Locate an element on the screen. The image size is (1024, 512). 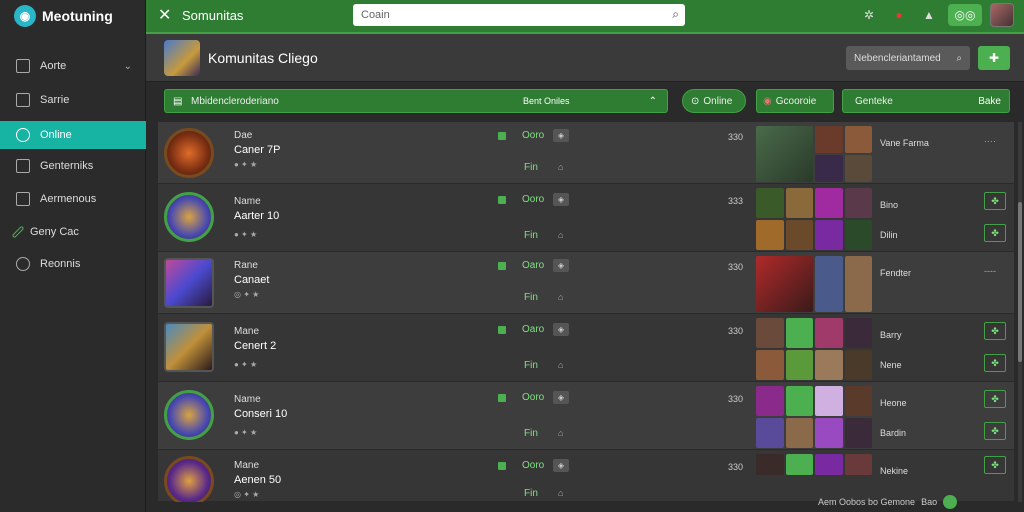
gift-icon: ✚ is located at coordinates (994, 58).